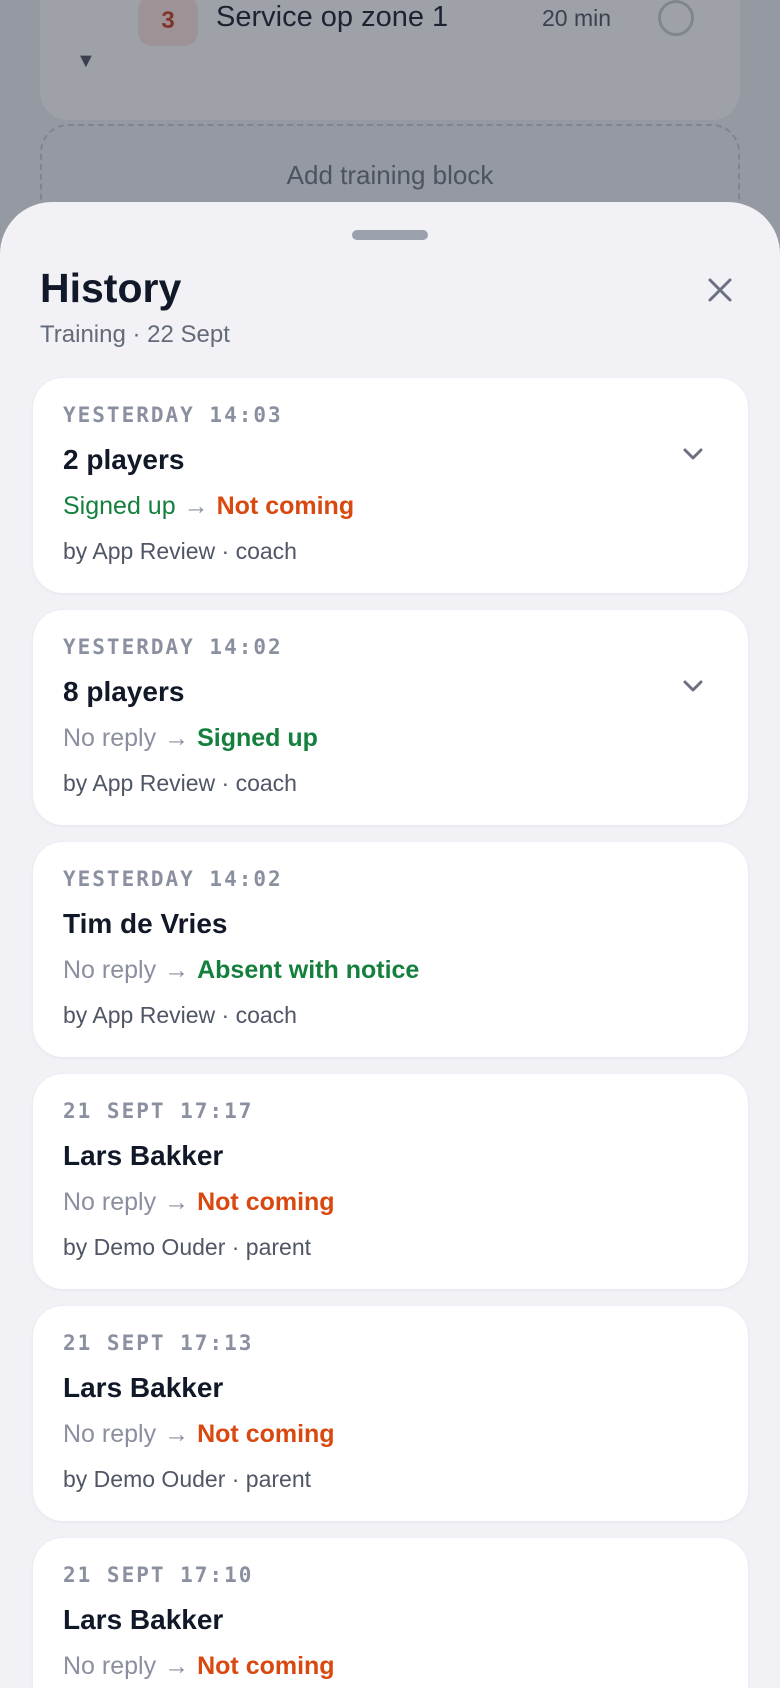 This screenshot has height=1688, width=780. Describe the element at coordinates (135, 334) in the screenshot. I see `sheet-subtitle: Training · 22 Sept` at that location.